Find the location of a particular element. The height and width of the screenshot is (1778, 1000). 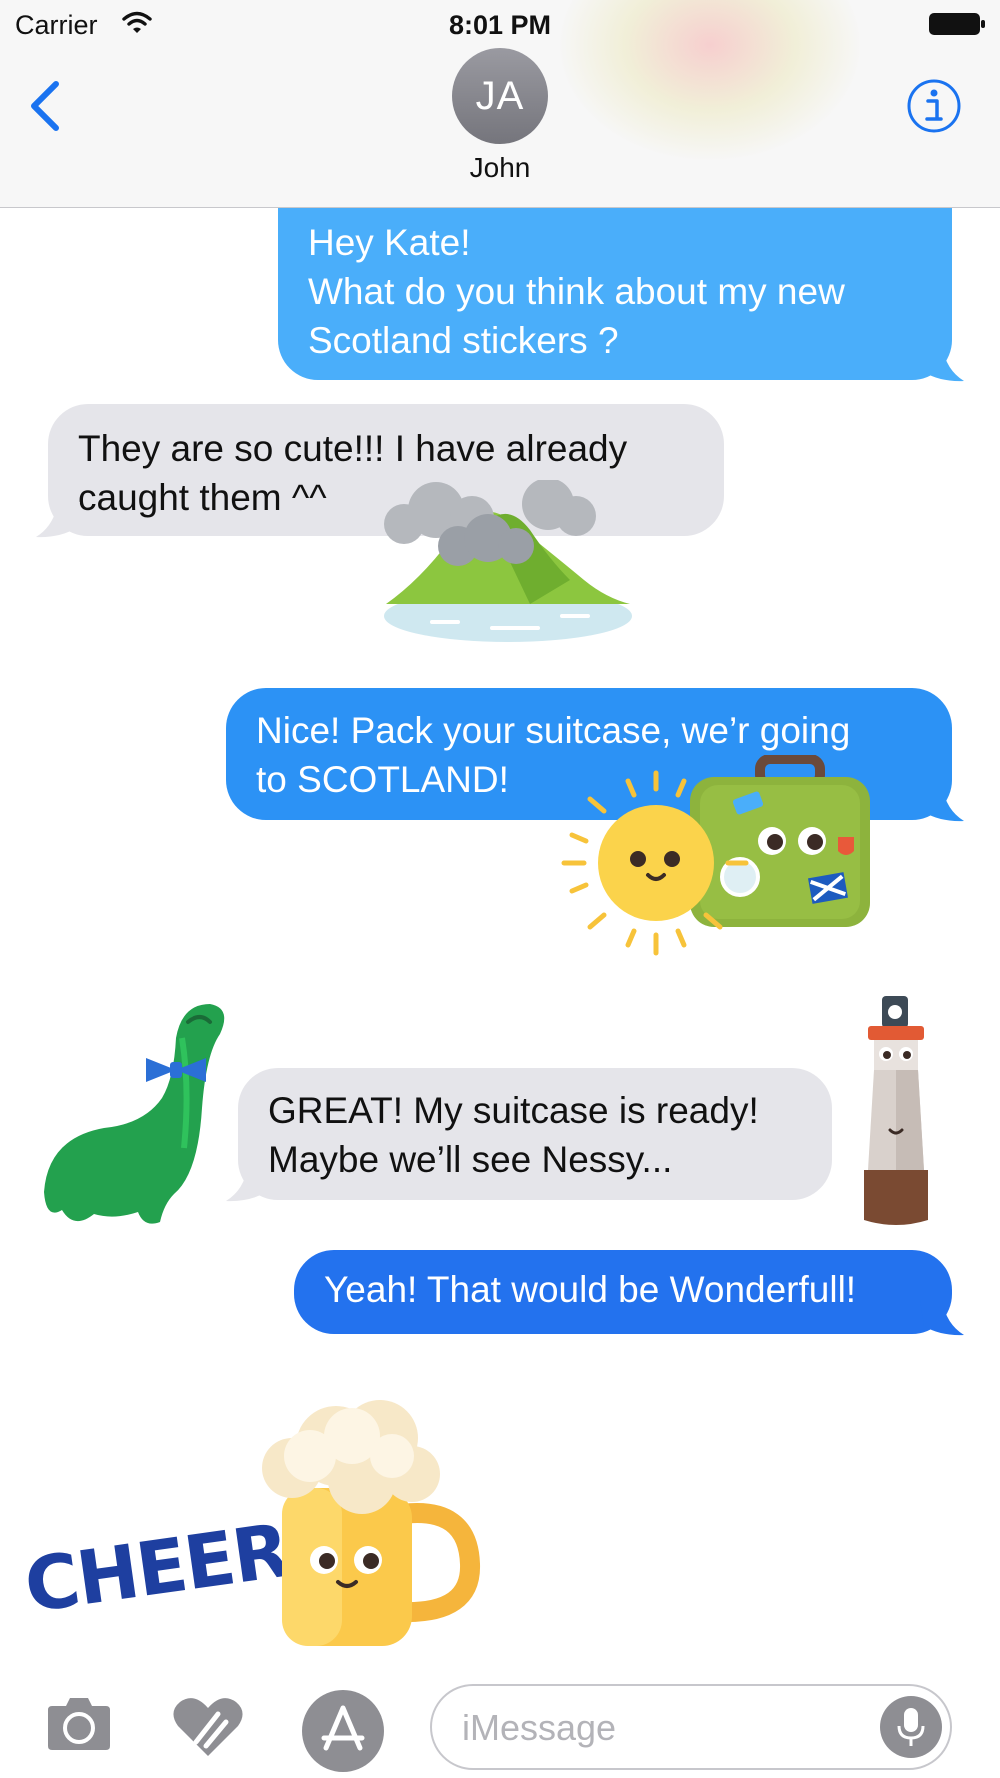

message-input-container is located at coordinates (691, 1727).